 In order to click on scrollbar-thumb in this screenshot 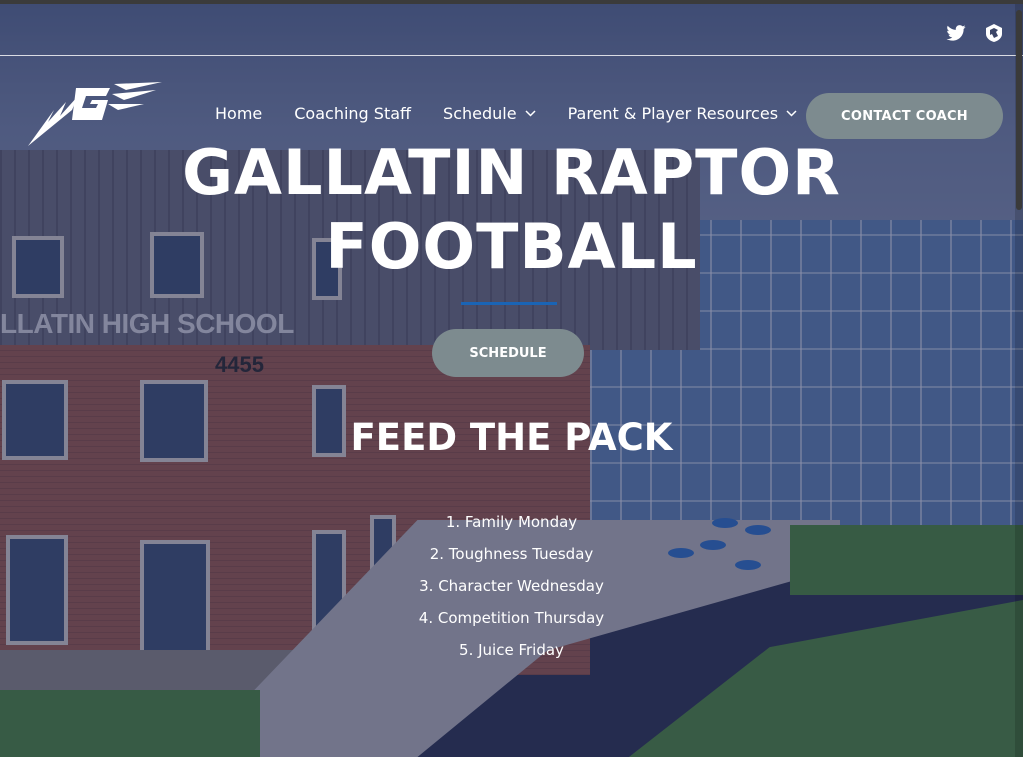, I will do `click(1019, 110)`.